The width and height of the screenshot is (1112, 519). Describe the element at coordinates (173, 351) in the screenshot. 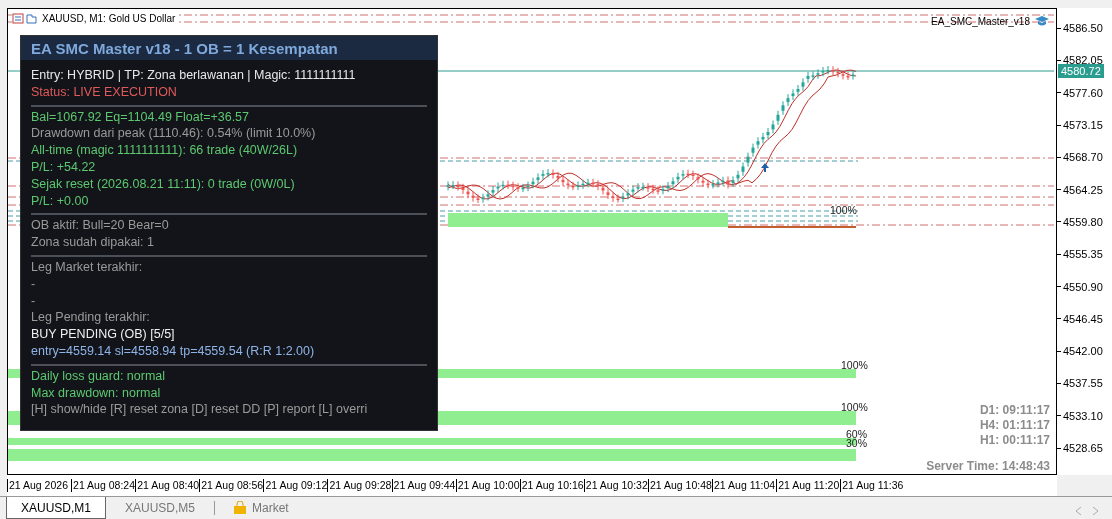

I see `panel-line: entry=4559.14 sl=4558.94 tp=4559.54 (R:R 1:2.00)` at that location.